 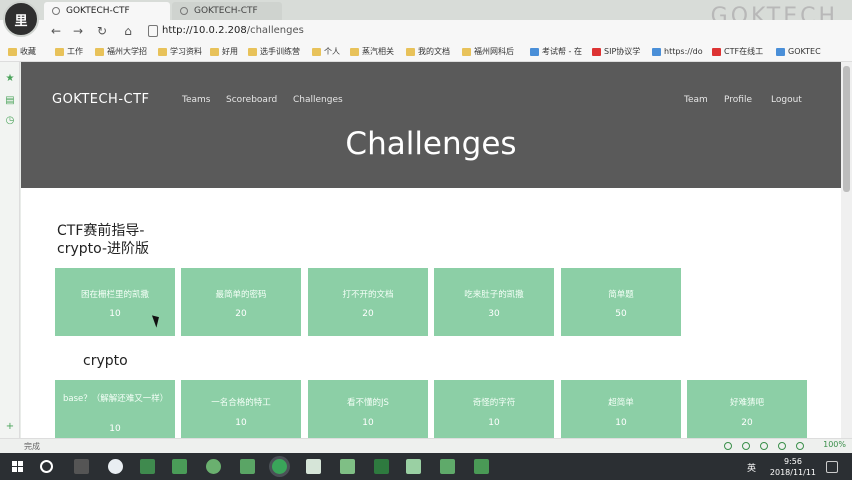 I want to click on bookmark-item: https://do, so click(x=677, y=52).